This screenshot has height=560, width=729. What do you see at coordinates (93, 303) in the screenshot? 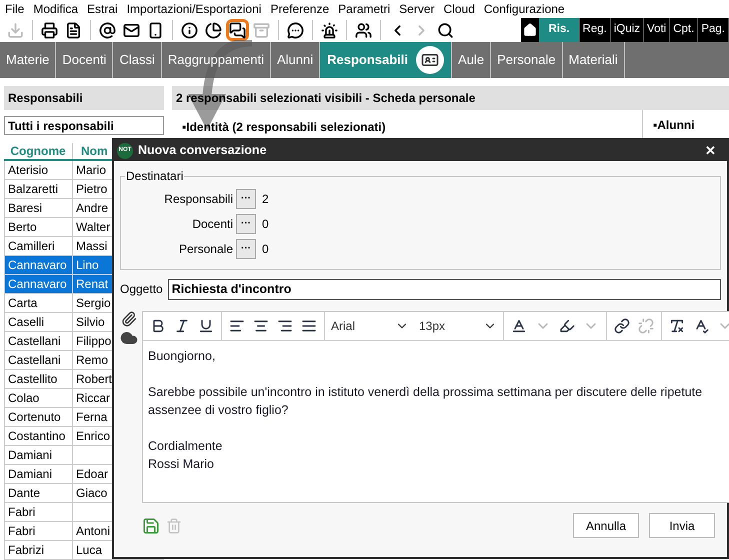
I see `table-cell-text: Sergio` at bounding box center [93, 303].